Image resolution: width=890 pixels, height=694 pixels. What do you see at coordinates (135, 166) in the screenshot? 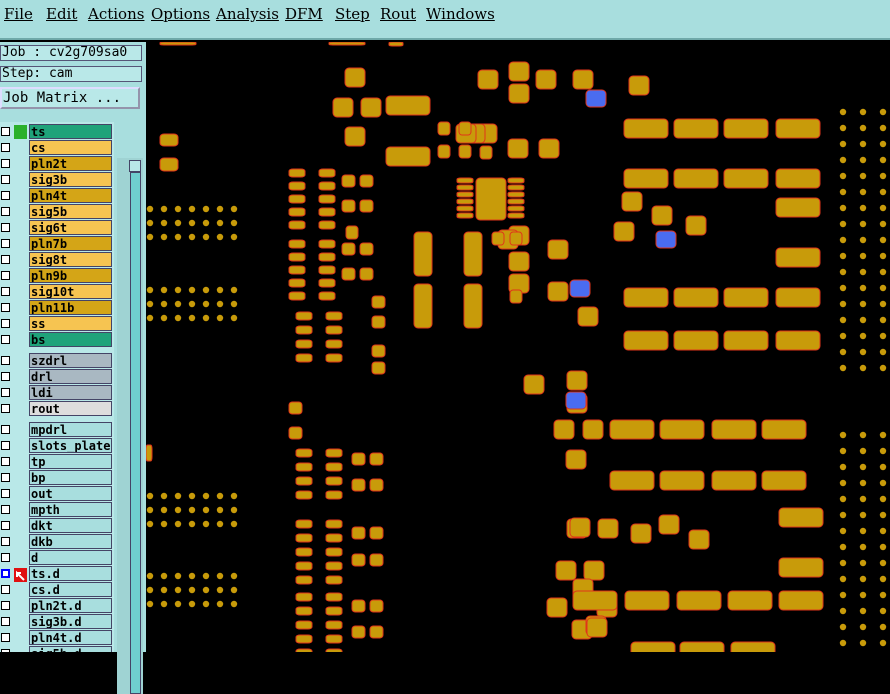
I see `scroll-up-arrow-icon` at bounding box center [135, 166].